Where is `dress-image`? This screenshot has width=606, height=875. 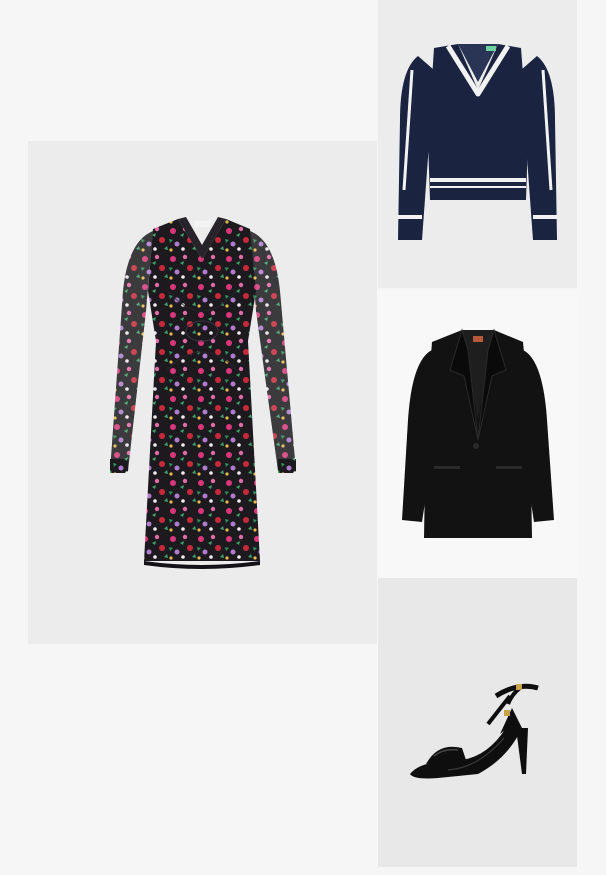
dress-image is located at coordinates (203, 393).